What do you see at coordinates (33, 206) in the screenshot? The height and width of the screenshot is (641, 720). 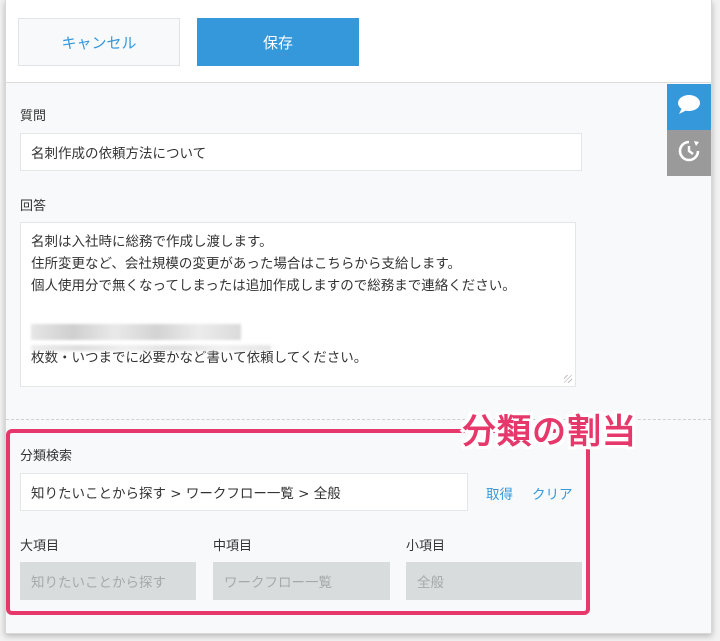 I see `answer-label: 回答` at bounding box center [33, 206].